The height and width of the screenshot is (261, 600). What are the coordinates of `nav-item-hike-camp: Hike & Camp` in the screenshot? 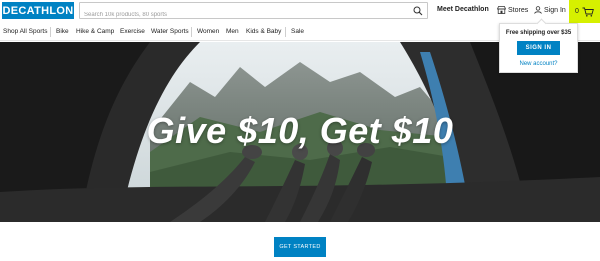 It's located at (95, 31).